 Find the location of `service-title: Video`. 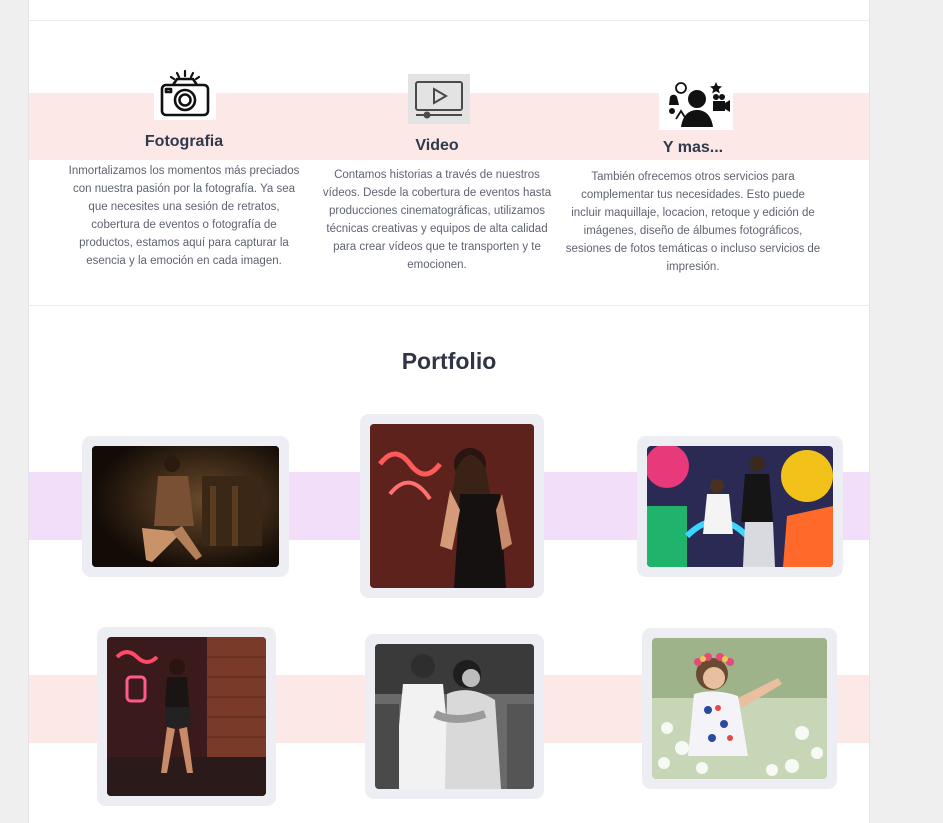

service-title: Video is located at coordinates (437, 145).